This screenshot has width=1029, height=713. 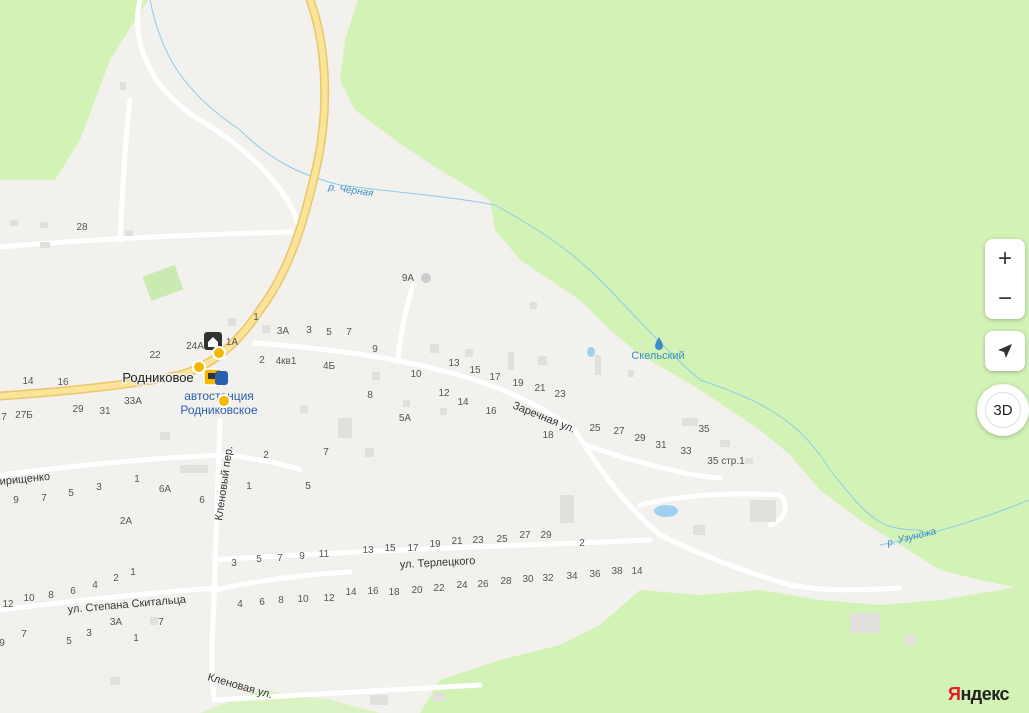 I want to click on 3d-mode-button: 3D, so click(x=1003, y=410).